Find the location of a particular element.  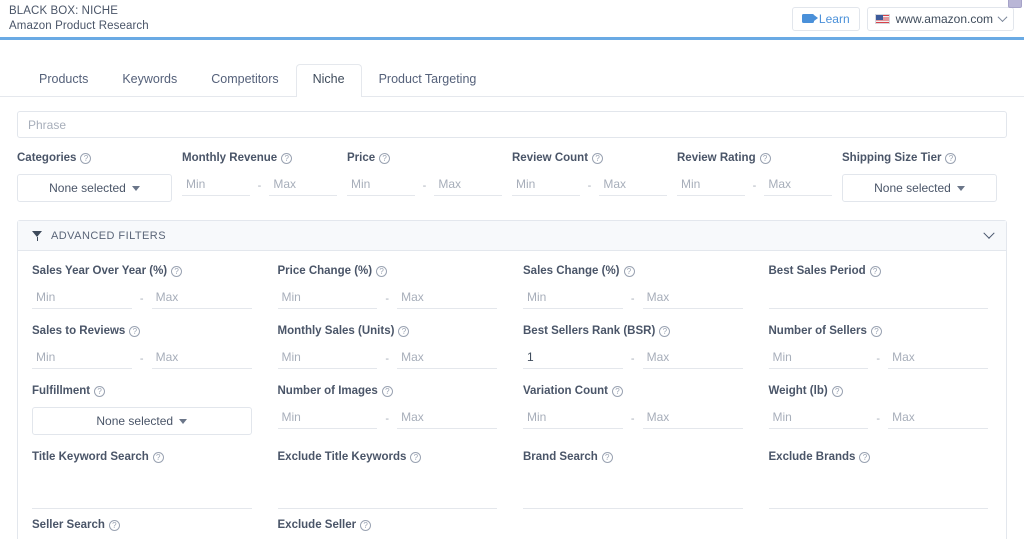

learn-button-label: Learn is located at coordinates (834, 18).